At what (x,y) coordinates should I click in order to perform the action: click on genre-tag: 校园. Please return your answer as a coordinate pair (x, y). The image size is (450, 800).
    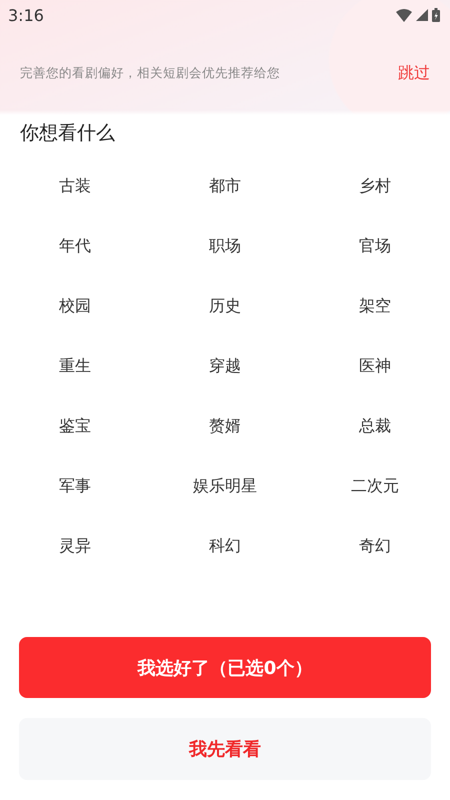
    Looking at the image, I should click on (75, 306).